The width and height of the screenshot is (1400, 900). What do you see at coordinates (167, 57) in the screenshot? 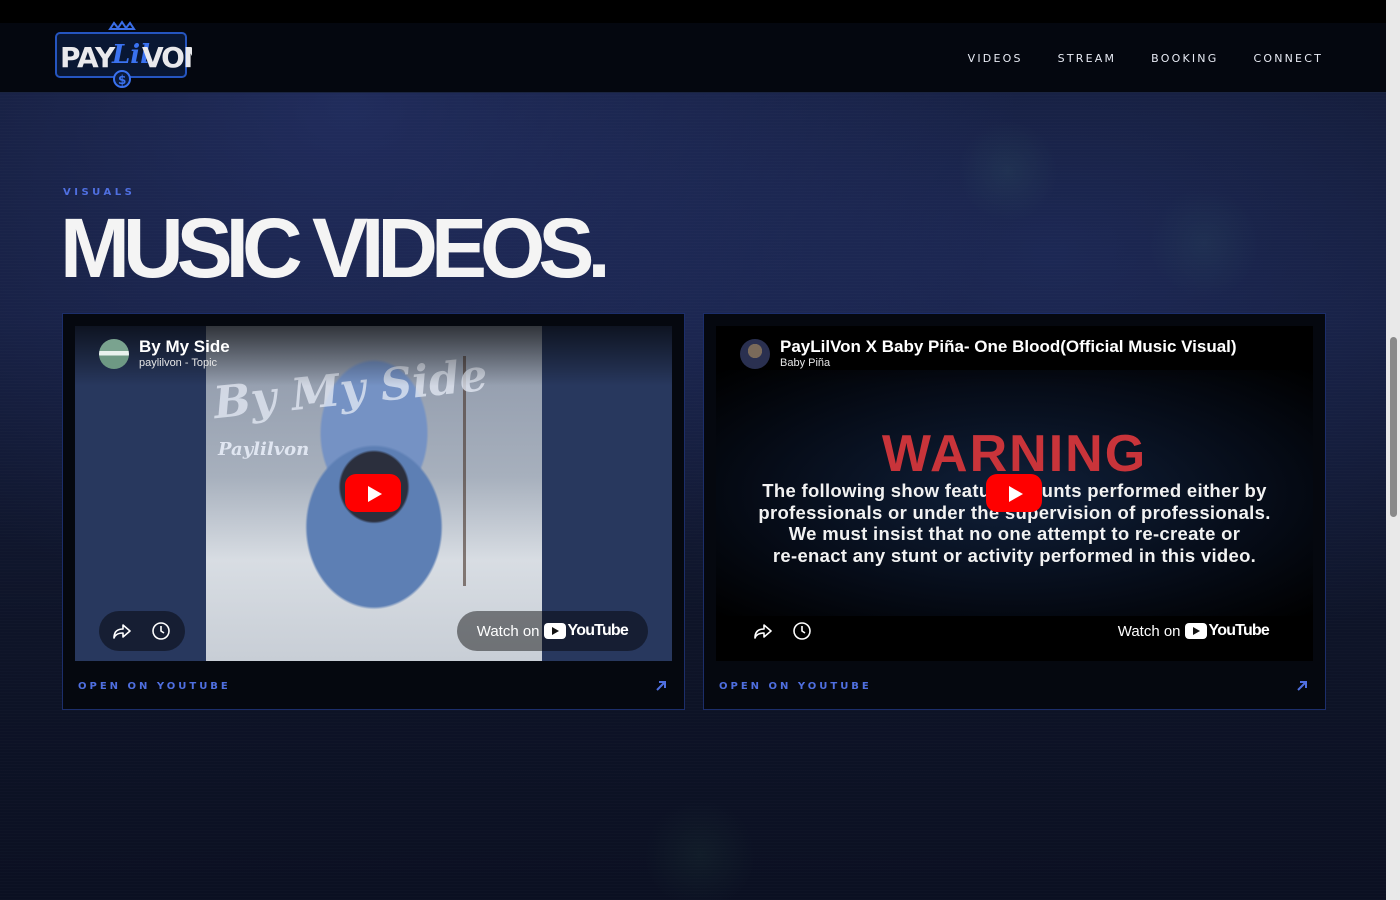
I see `svg-text: VON` at bounding box center [167, 57].